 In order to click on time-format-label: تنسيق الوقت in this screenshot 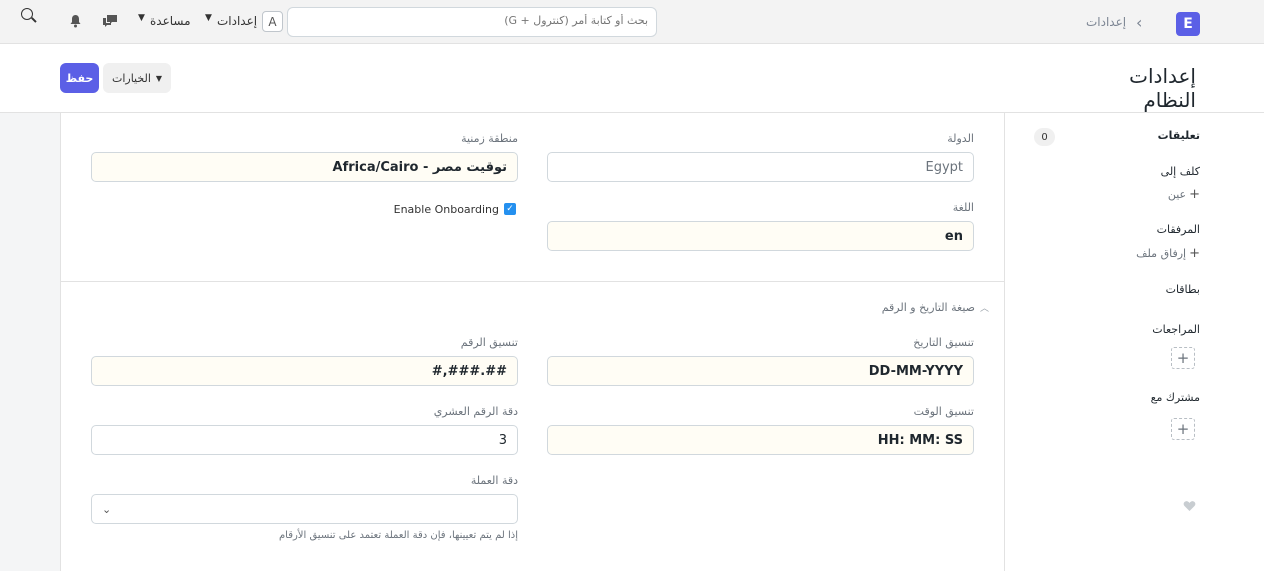, I will do `click(943, 411)`.